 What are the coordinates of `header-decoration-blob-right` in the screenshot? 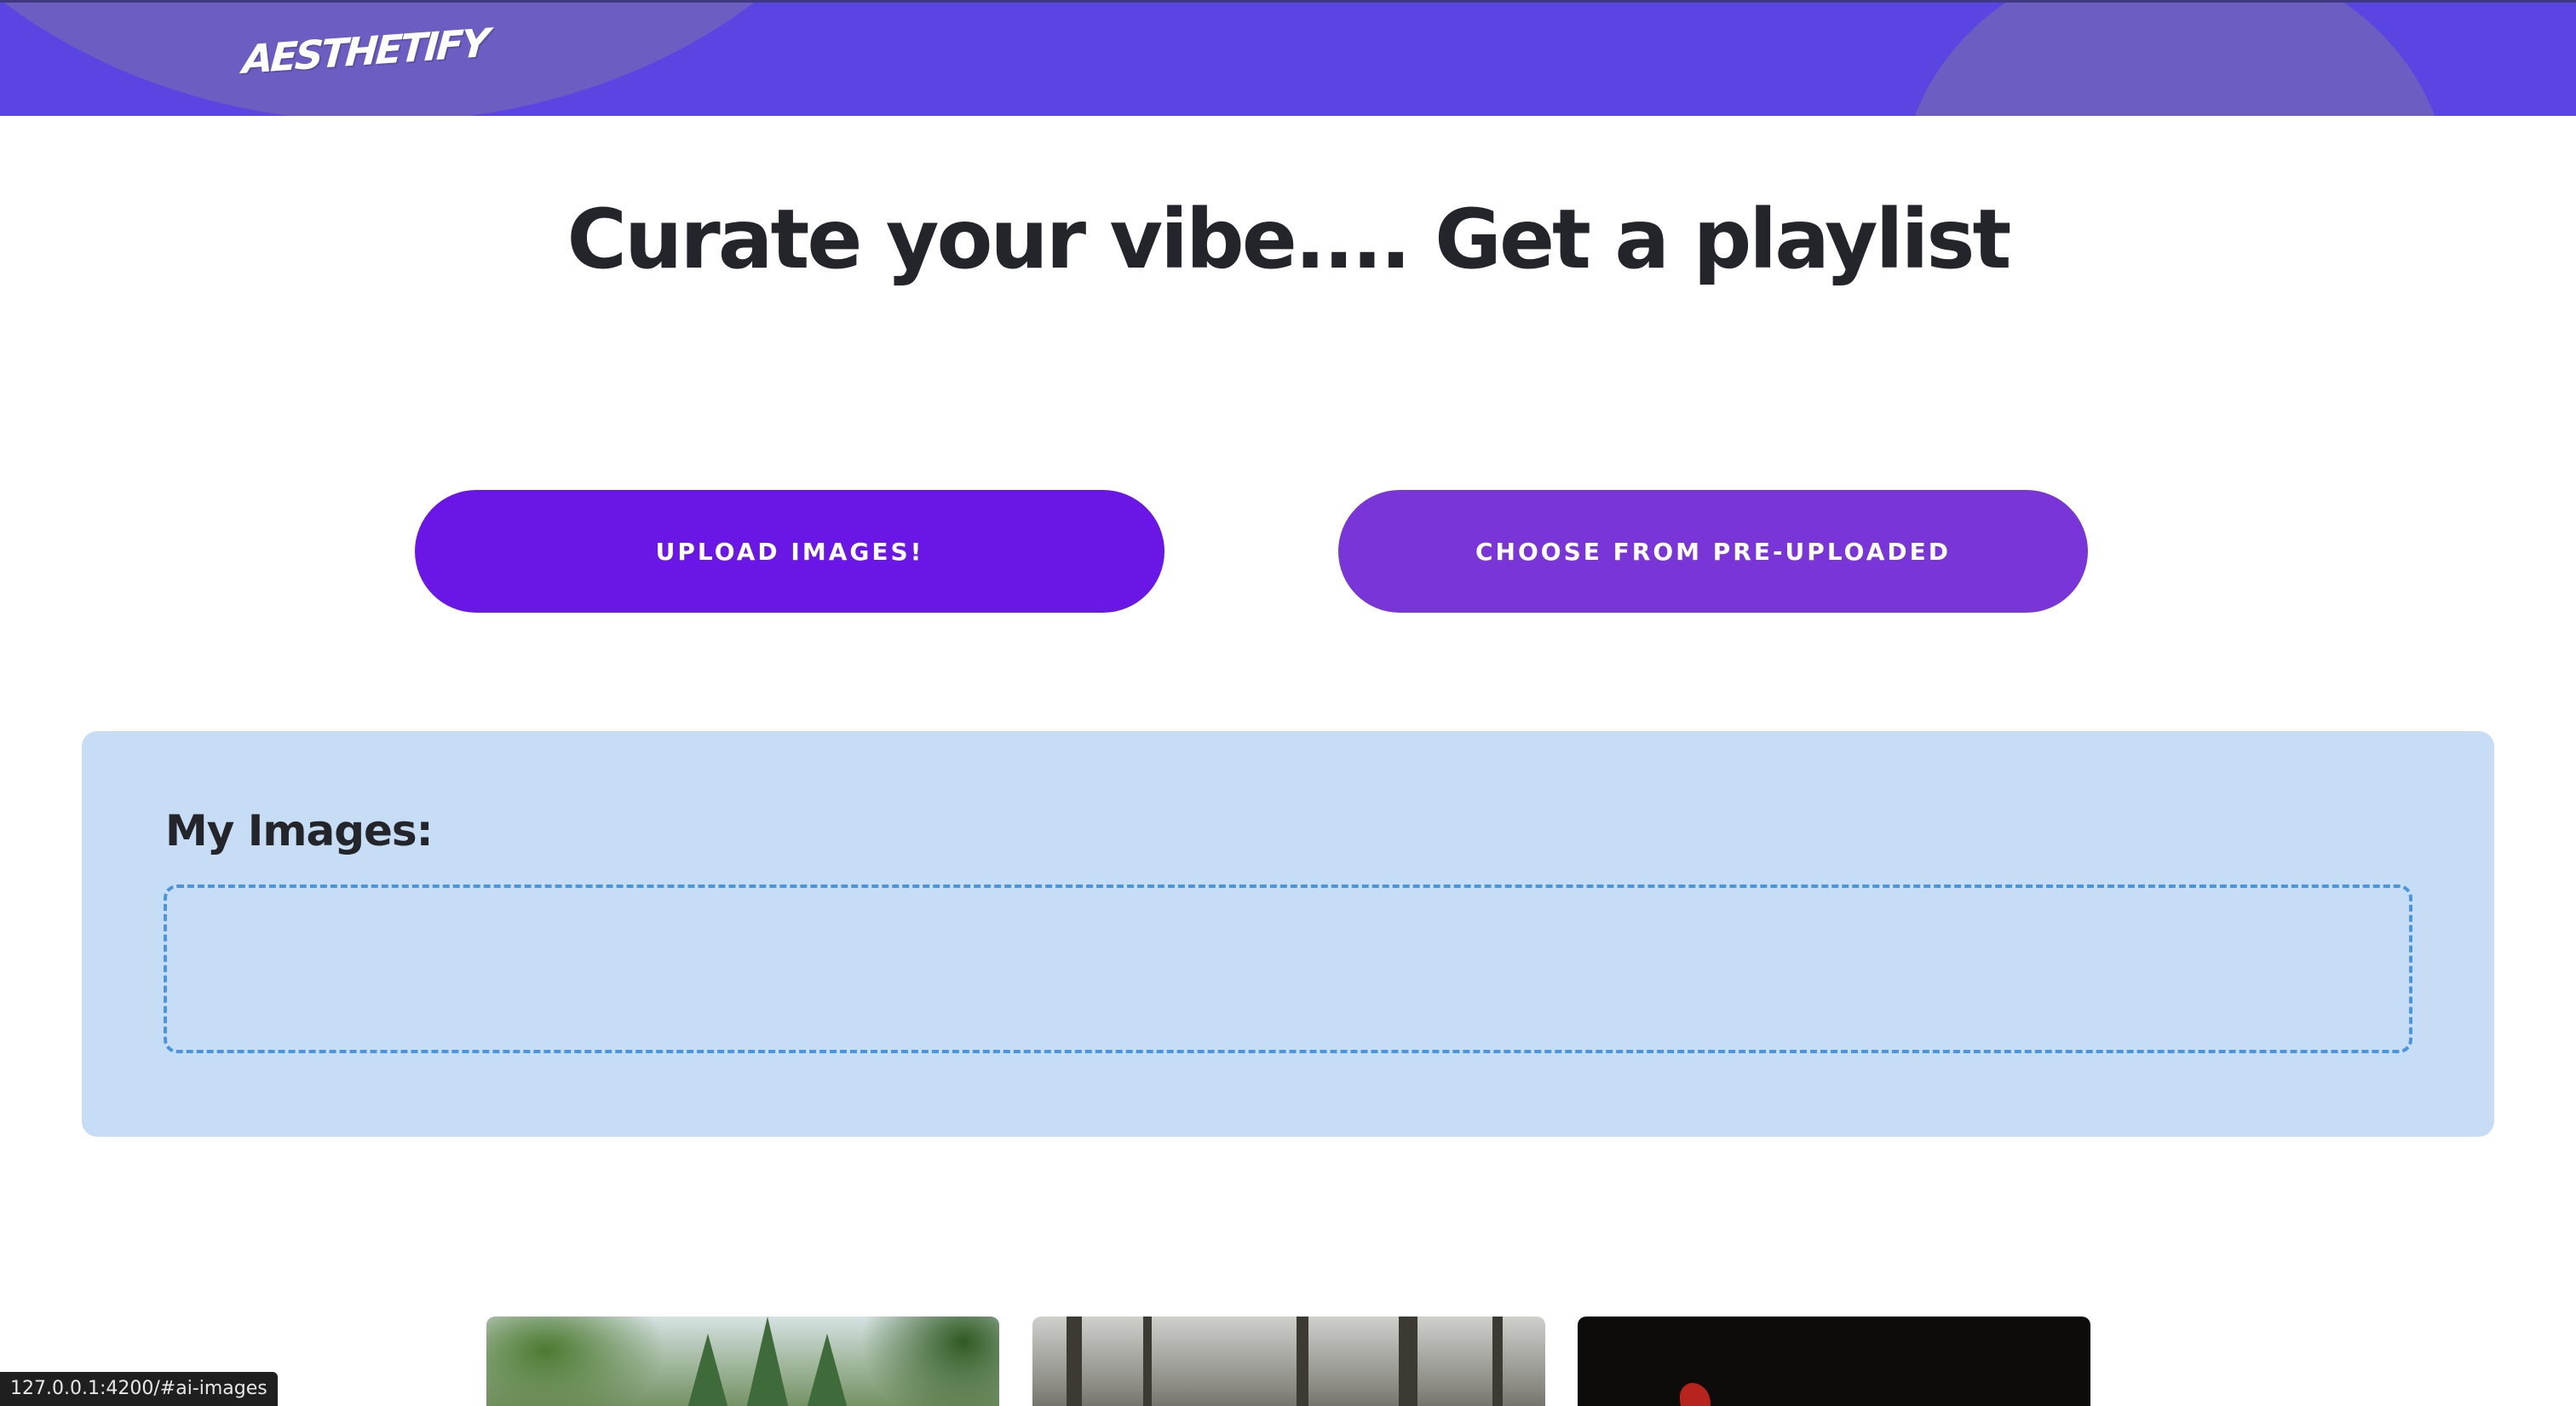 It's located at (2174, 59).